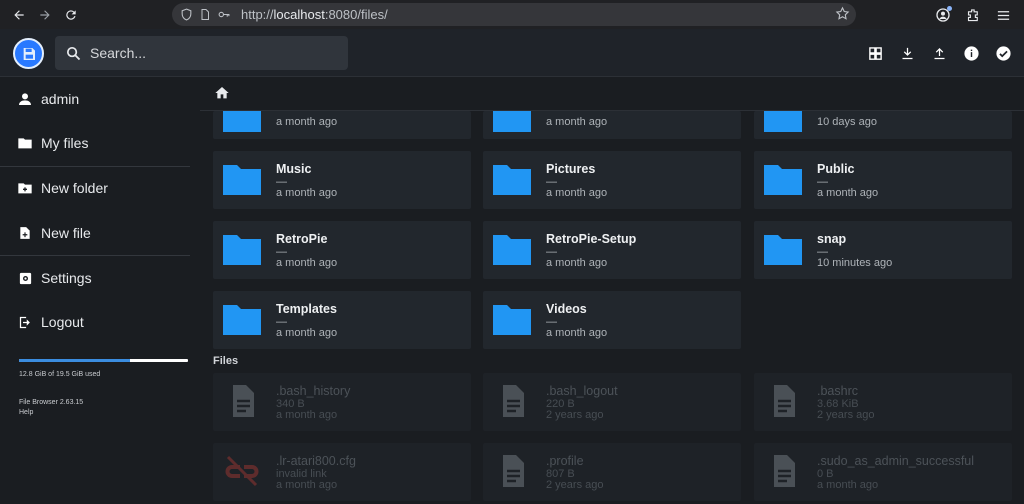  I want to click on sidebar-item-label: My files, so click(65, 143).